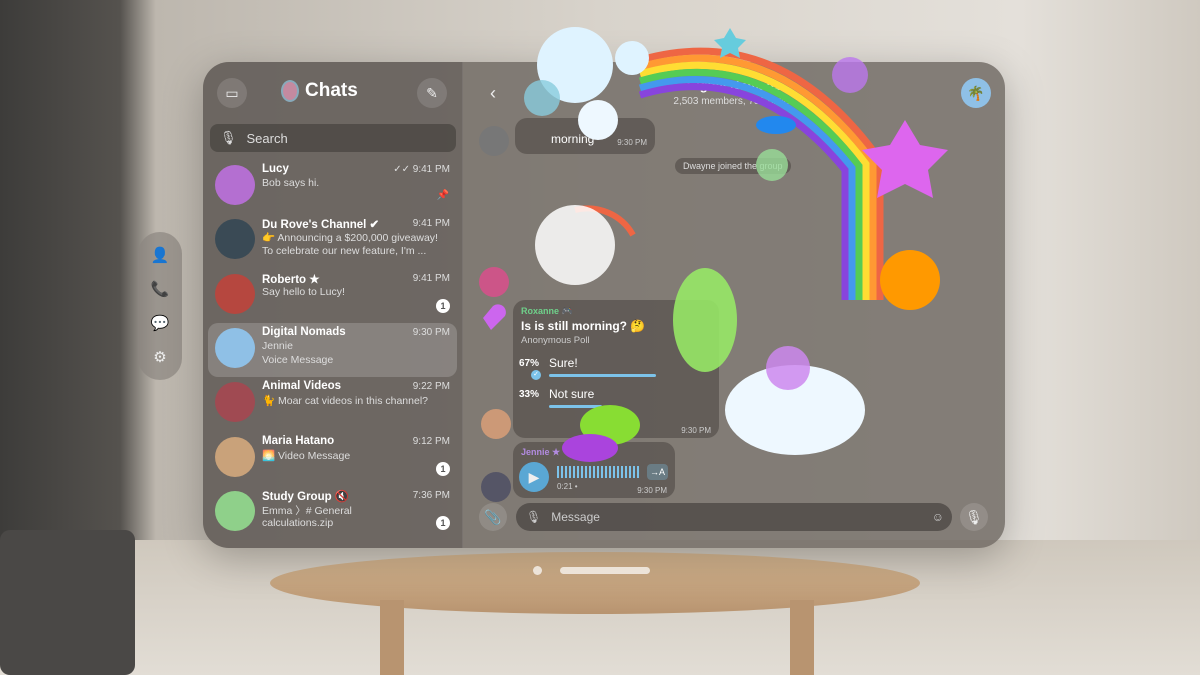 The width and height of the screenshot is (1200, 675). I want to click on chat-list-item: Roberto ★ 9:41 PM Say hello to Lucy! 1, so click(332, 296).